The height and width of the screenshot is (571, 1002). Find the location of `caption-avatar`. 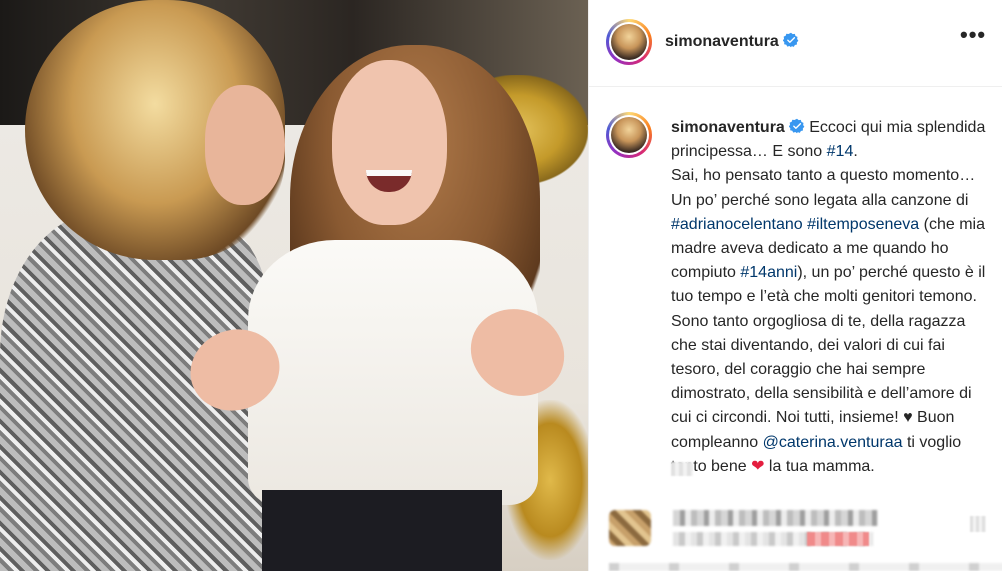

caption-avatar is located at coordinates (629, 135).